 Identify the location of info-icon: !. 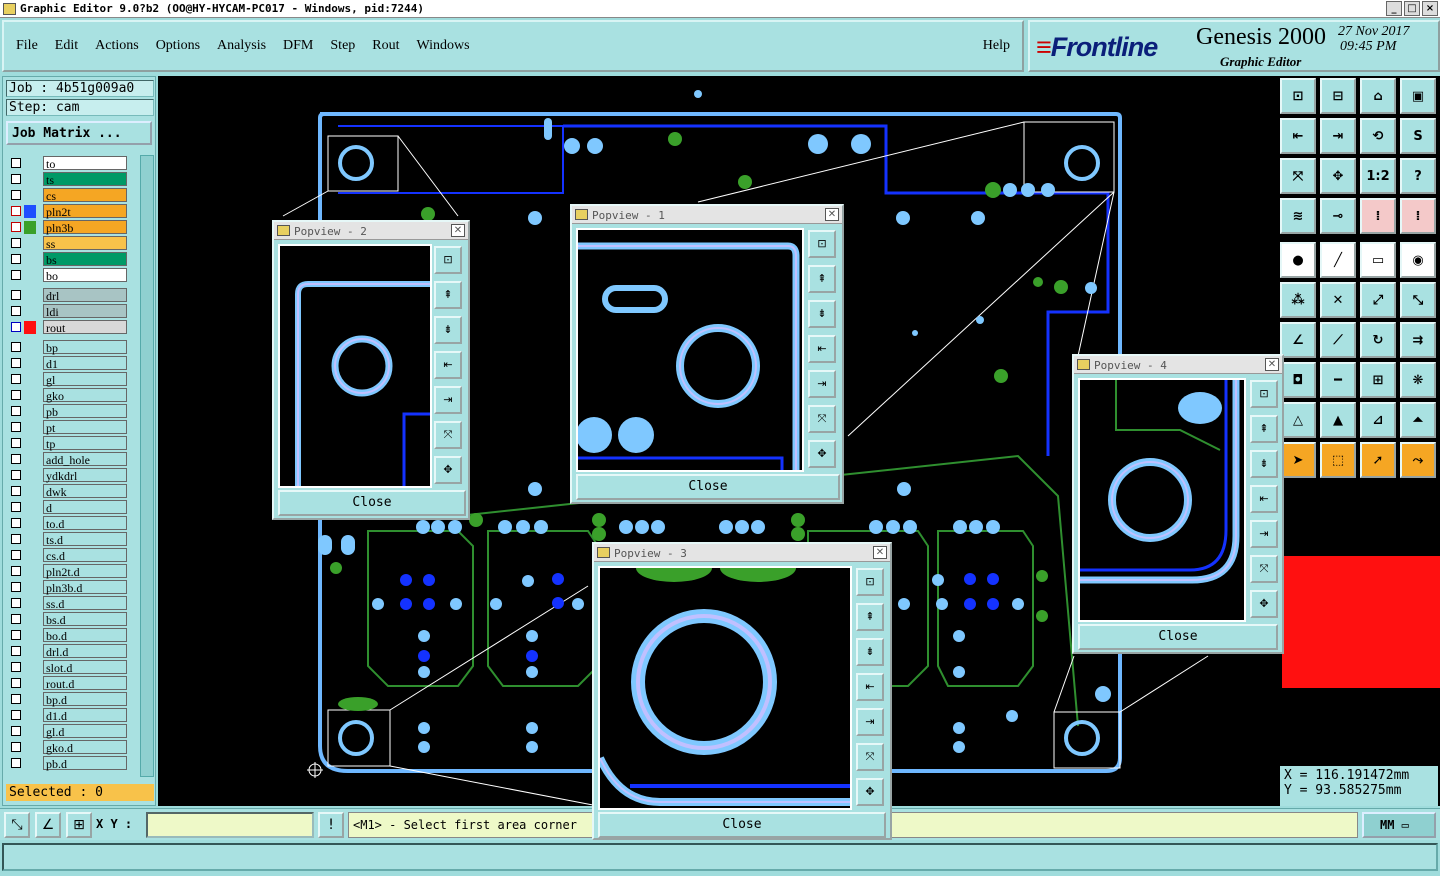
(331, 825).